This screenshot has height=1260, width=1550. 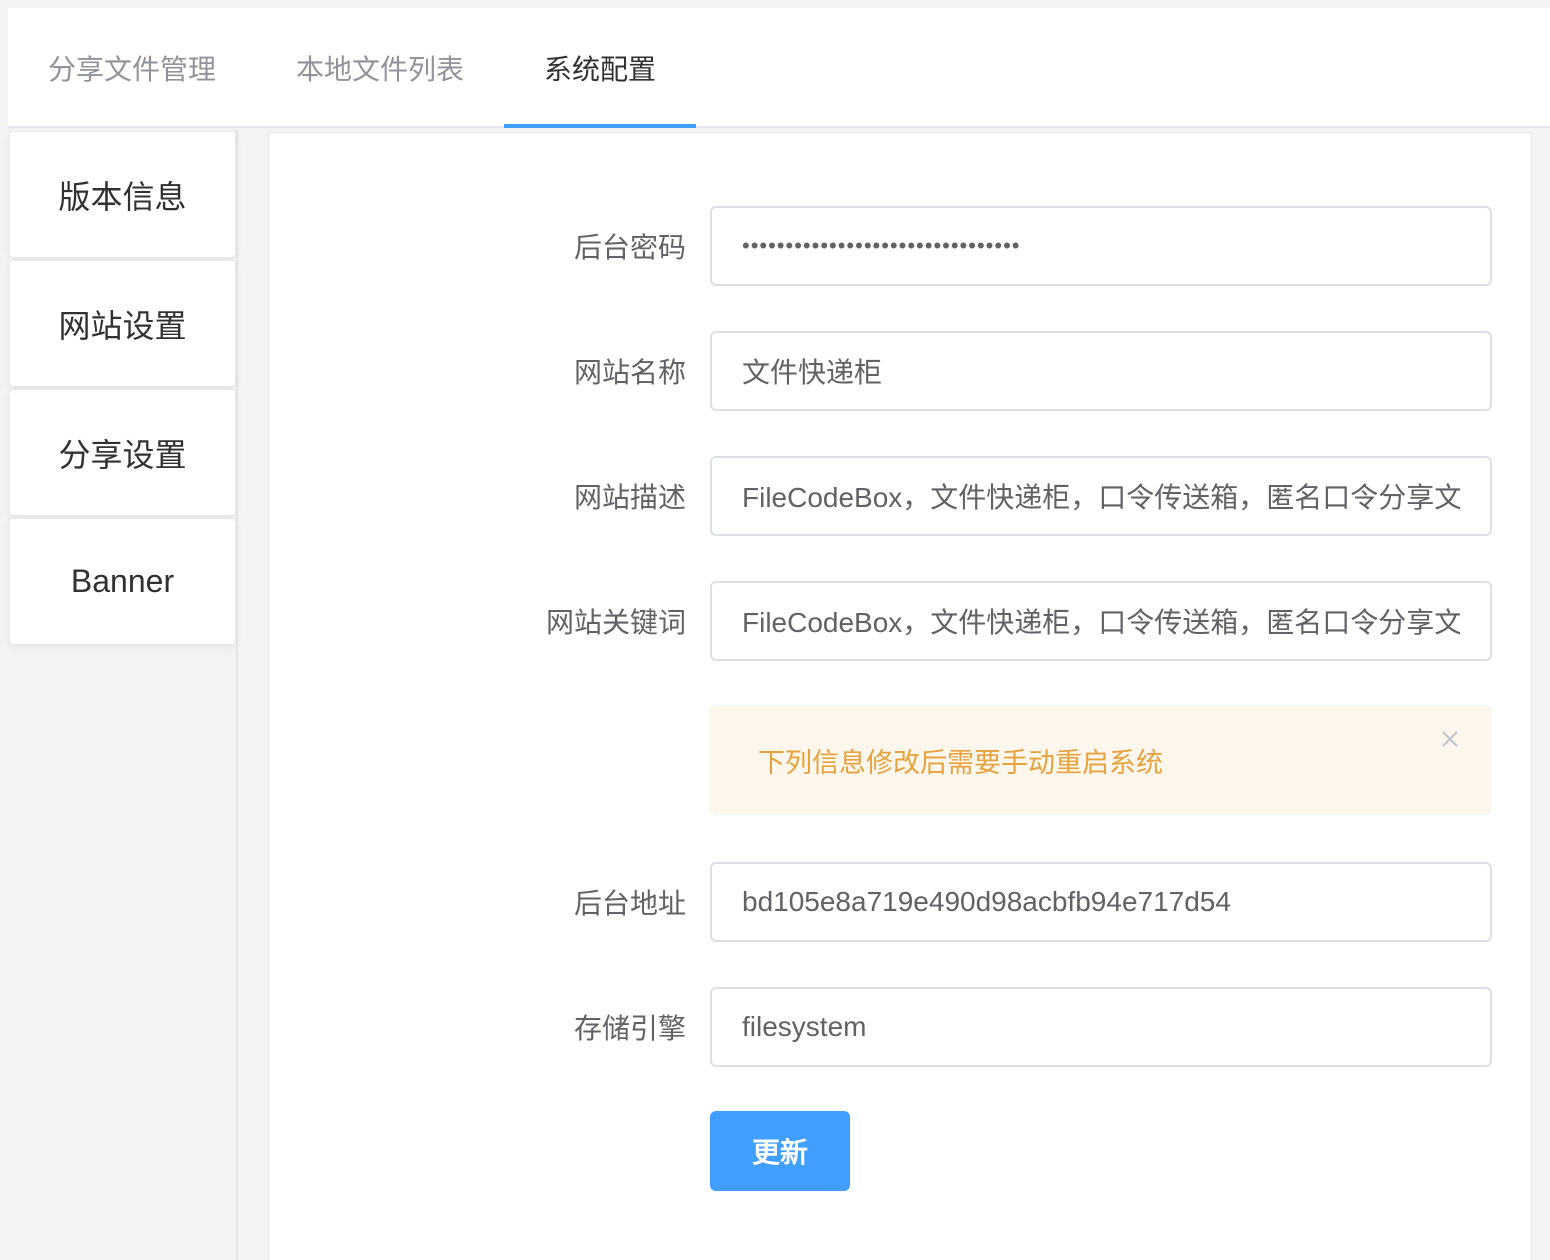 What do you see at coordinates (600, 68) in the screenshot?
I see `tab-system-config: 系统配置` at bounding box center [600, 68].